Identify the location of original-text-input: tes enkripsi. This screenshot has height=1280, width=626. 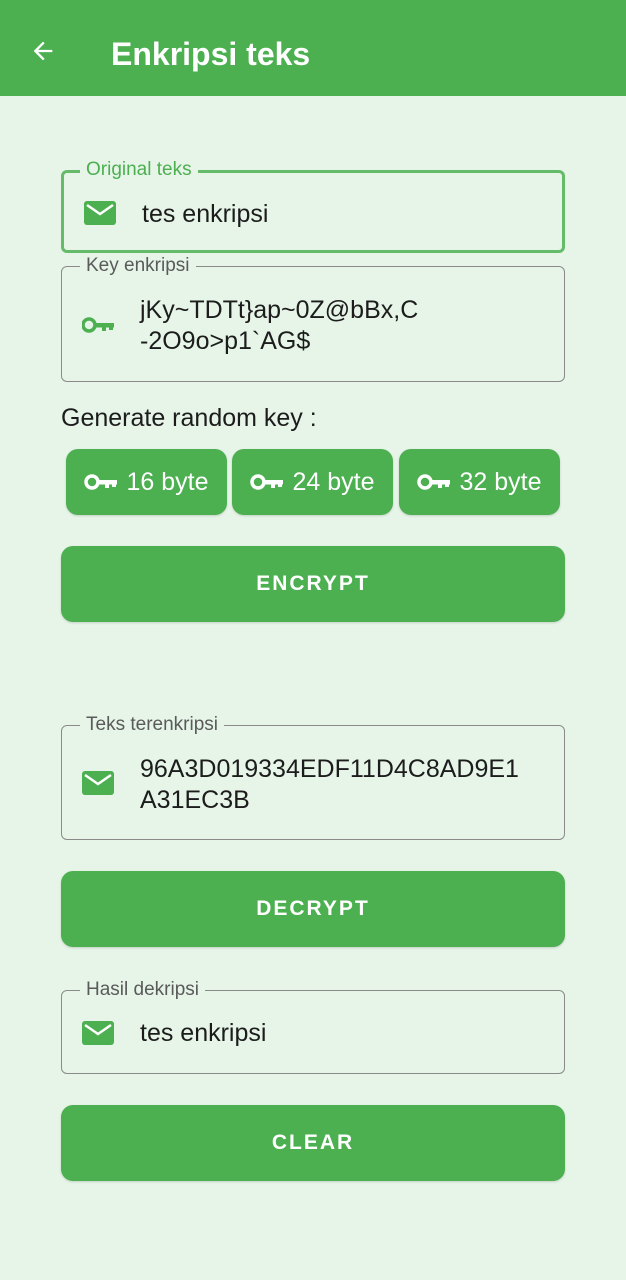
(342, 214).